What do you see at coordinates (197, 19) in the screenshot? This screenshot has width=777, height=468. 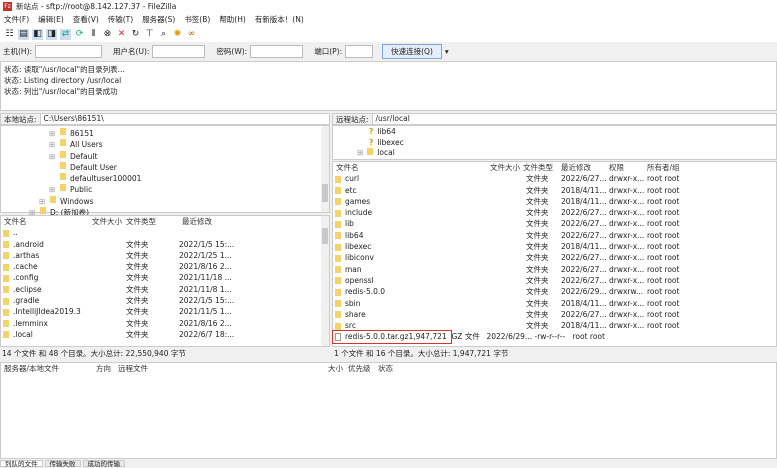 I see `menu-item: 书签(B)` at bounding box center [197, 19].